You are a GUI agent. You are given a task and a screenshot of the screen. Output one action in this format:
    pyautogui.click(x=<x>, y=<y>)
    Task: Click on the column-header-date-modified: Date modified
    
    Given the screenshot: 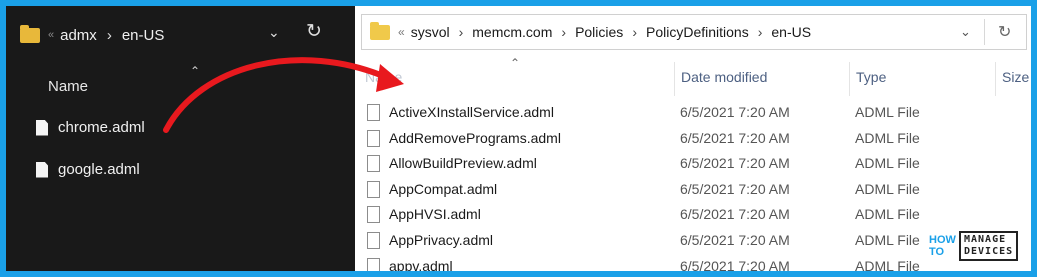 What is the action you would take?
    pyautogui.click(x=724, y=77)
    